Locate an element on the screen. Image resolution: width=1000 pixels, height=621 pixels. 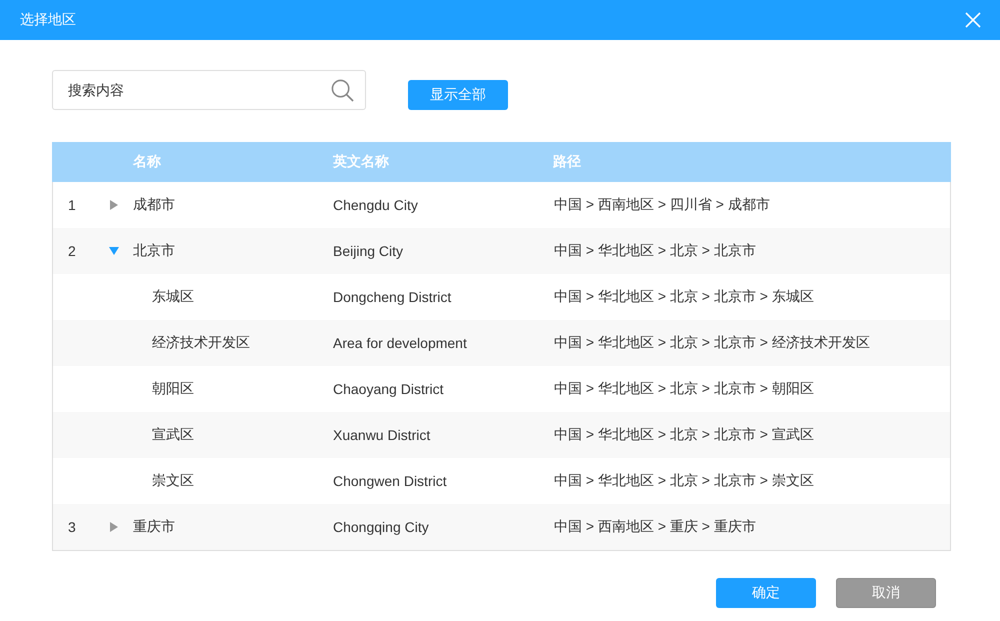
search-icon is located at coordinates (342, 90).